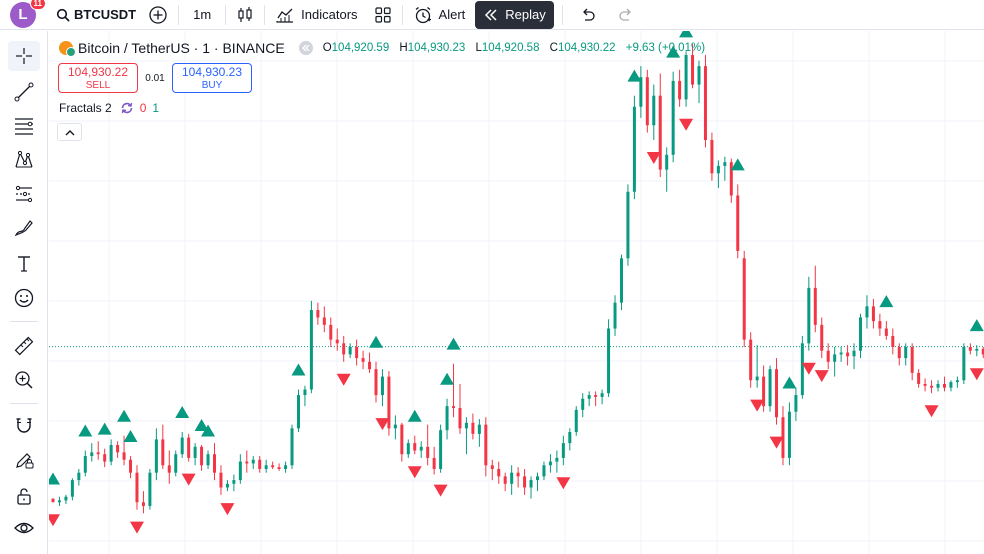  Describe the element at coordinates (327, 48) in the screenshot. I see `open-label: O` at that location.